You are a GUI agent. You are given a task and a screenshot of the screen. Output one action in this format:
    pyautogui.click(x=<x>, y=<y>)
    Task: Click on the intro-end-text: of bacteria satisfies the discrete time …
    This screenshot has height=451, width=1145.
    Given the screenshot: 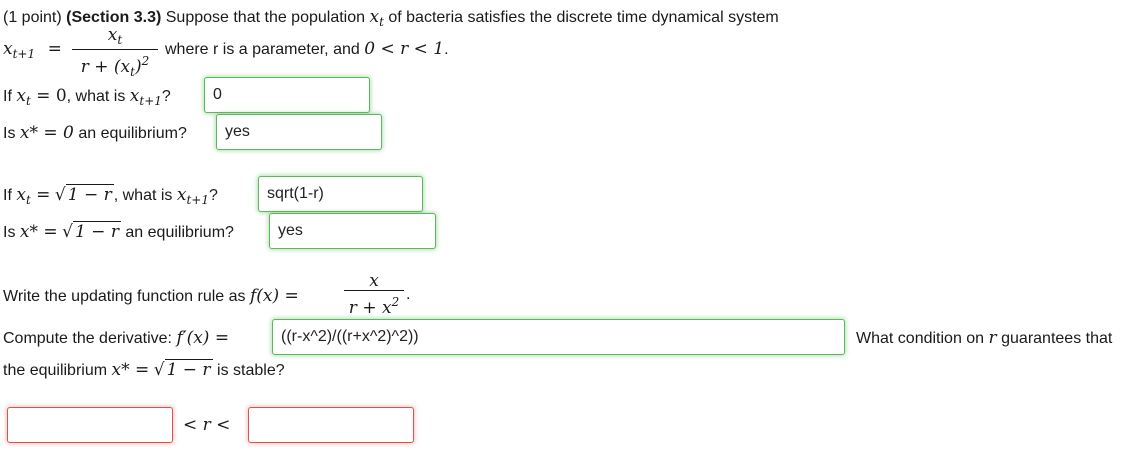 What is the action you would take?
    pyautogui.click(x=583, y=17)
    